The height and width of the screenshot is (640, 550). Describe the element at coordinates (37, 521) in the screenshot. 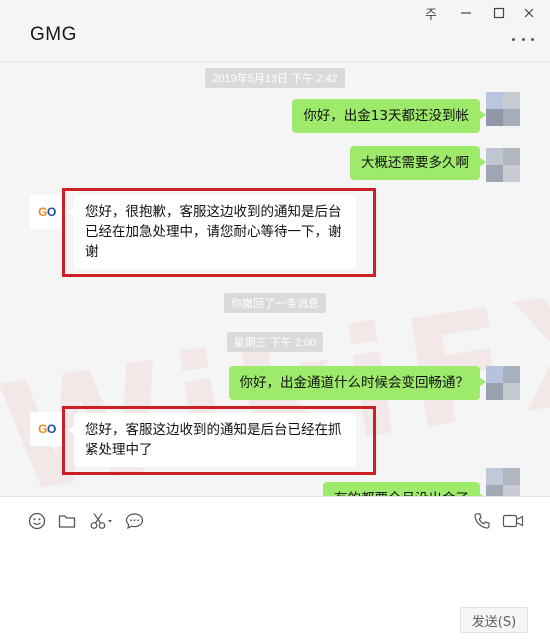

I see `emoji-icon` at that location.